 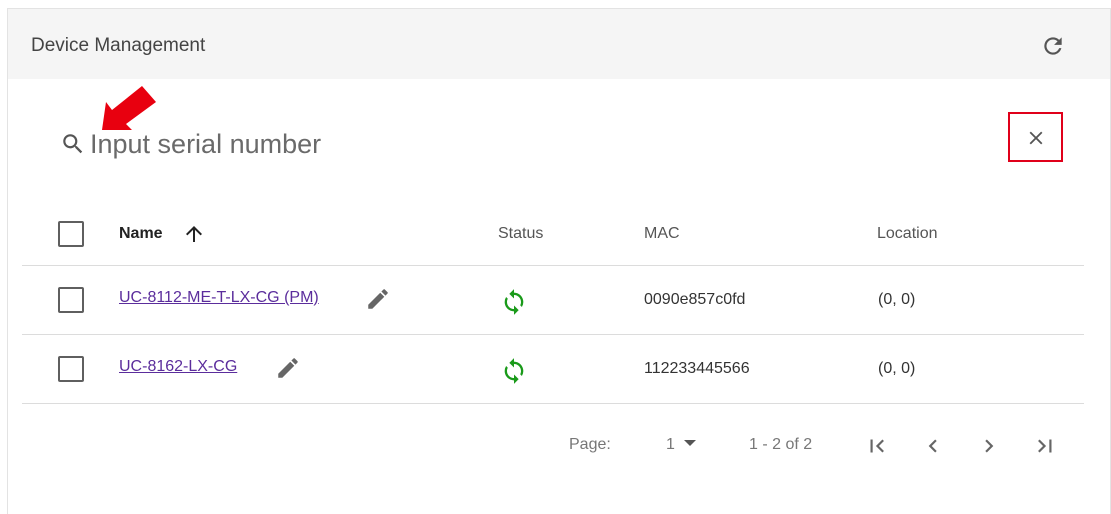 What do you see at coordinates (907, 233) in the screenshot?
I see `column-header-location: Location` at bounding box center [907, 233].